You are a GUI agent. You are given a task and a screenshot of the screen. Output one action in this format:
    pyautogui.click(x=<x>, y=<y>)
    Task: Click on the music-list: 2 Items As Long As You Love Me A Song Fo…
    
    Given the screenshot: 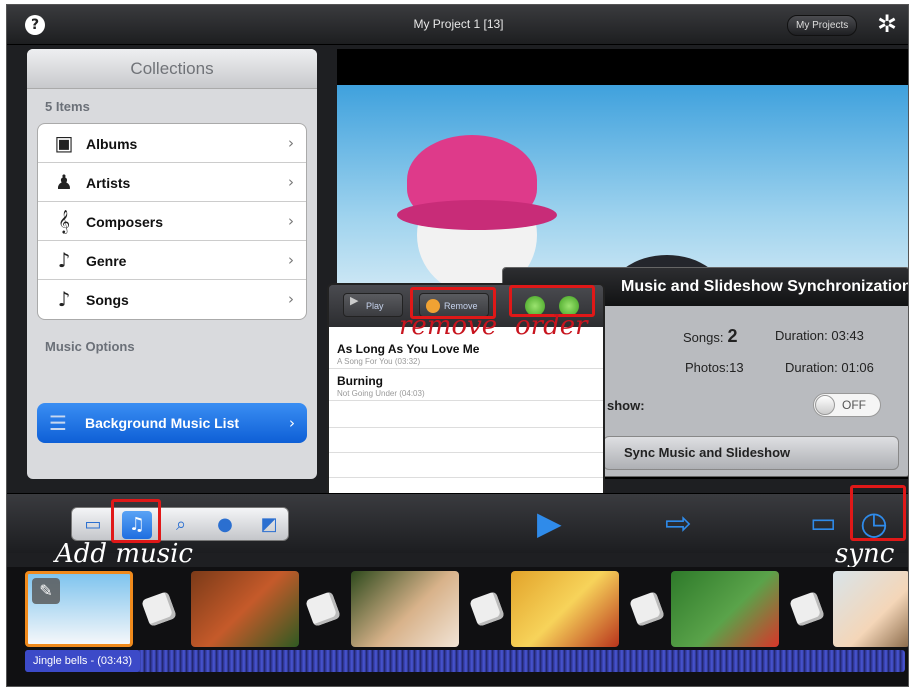 What is the action you would take?
    pyautogui.click(x=466, y=415)
    